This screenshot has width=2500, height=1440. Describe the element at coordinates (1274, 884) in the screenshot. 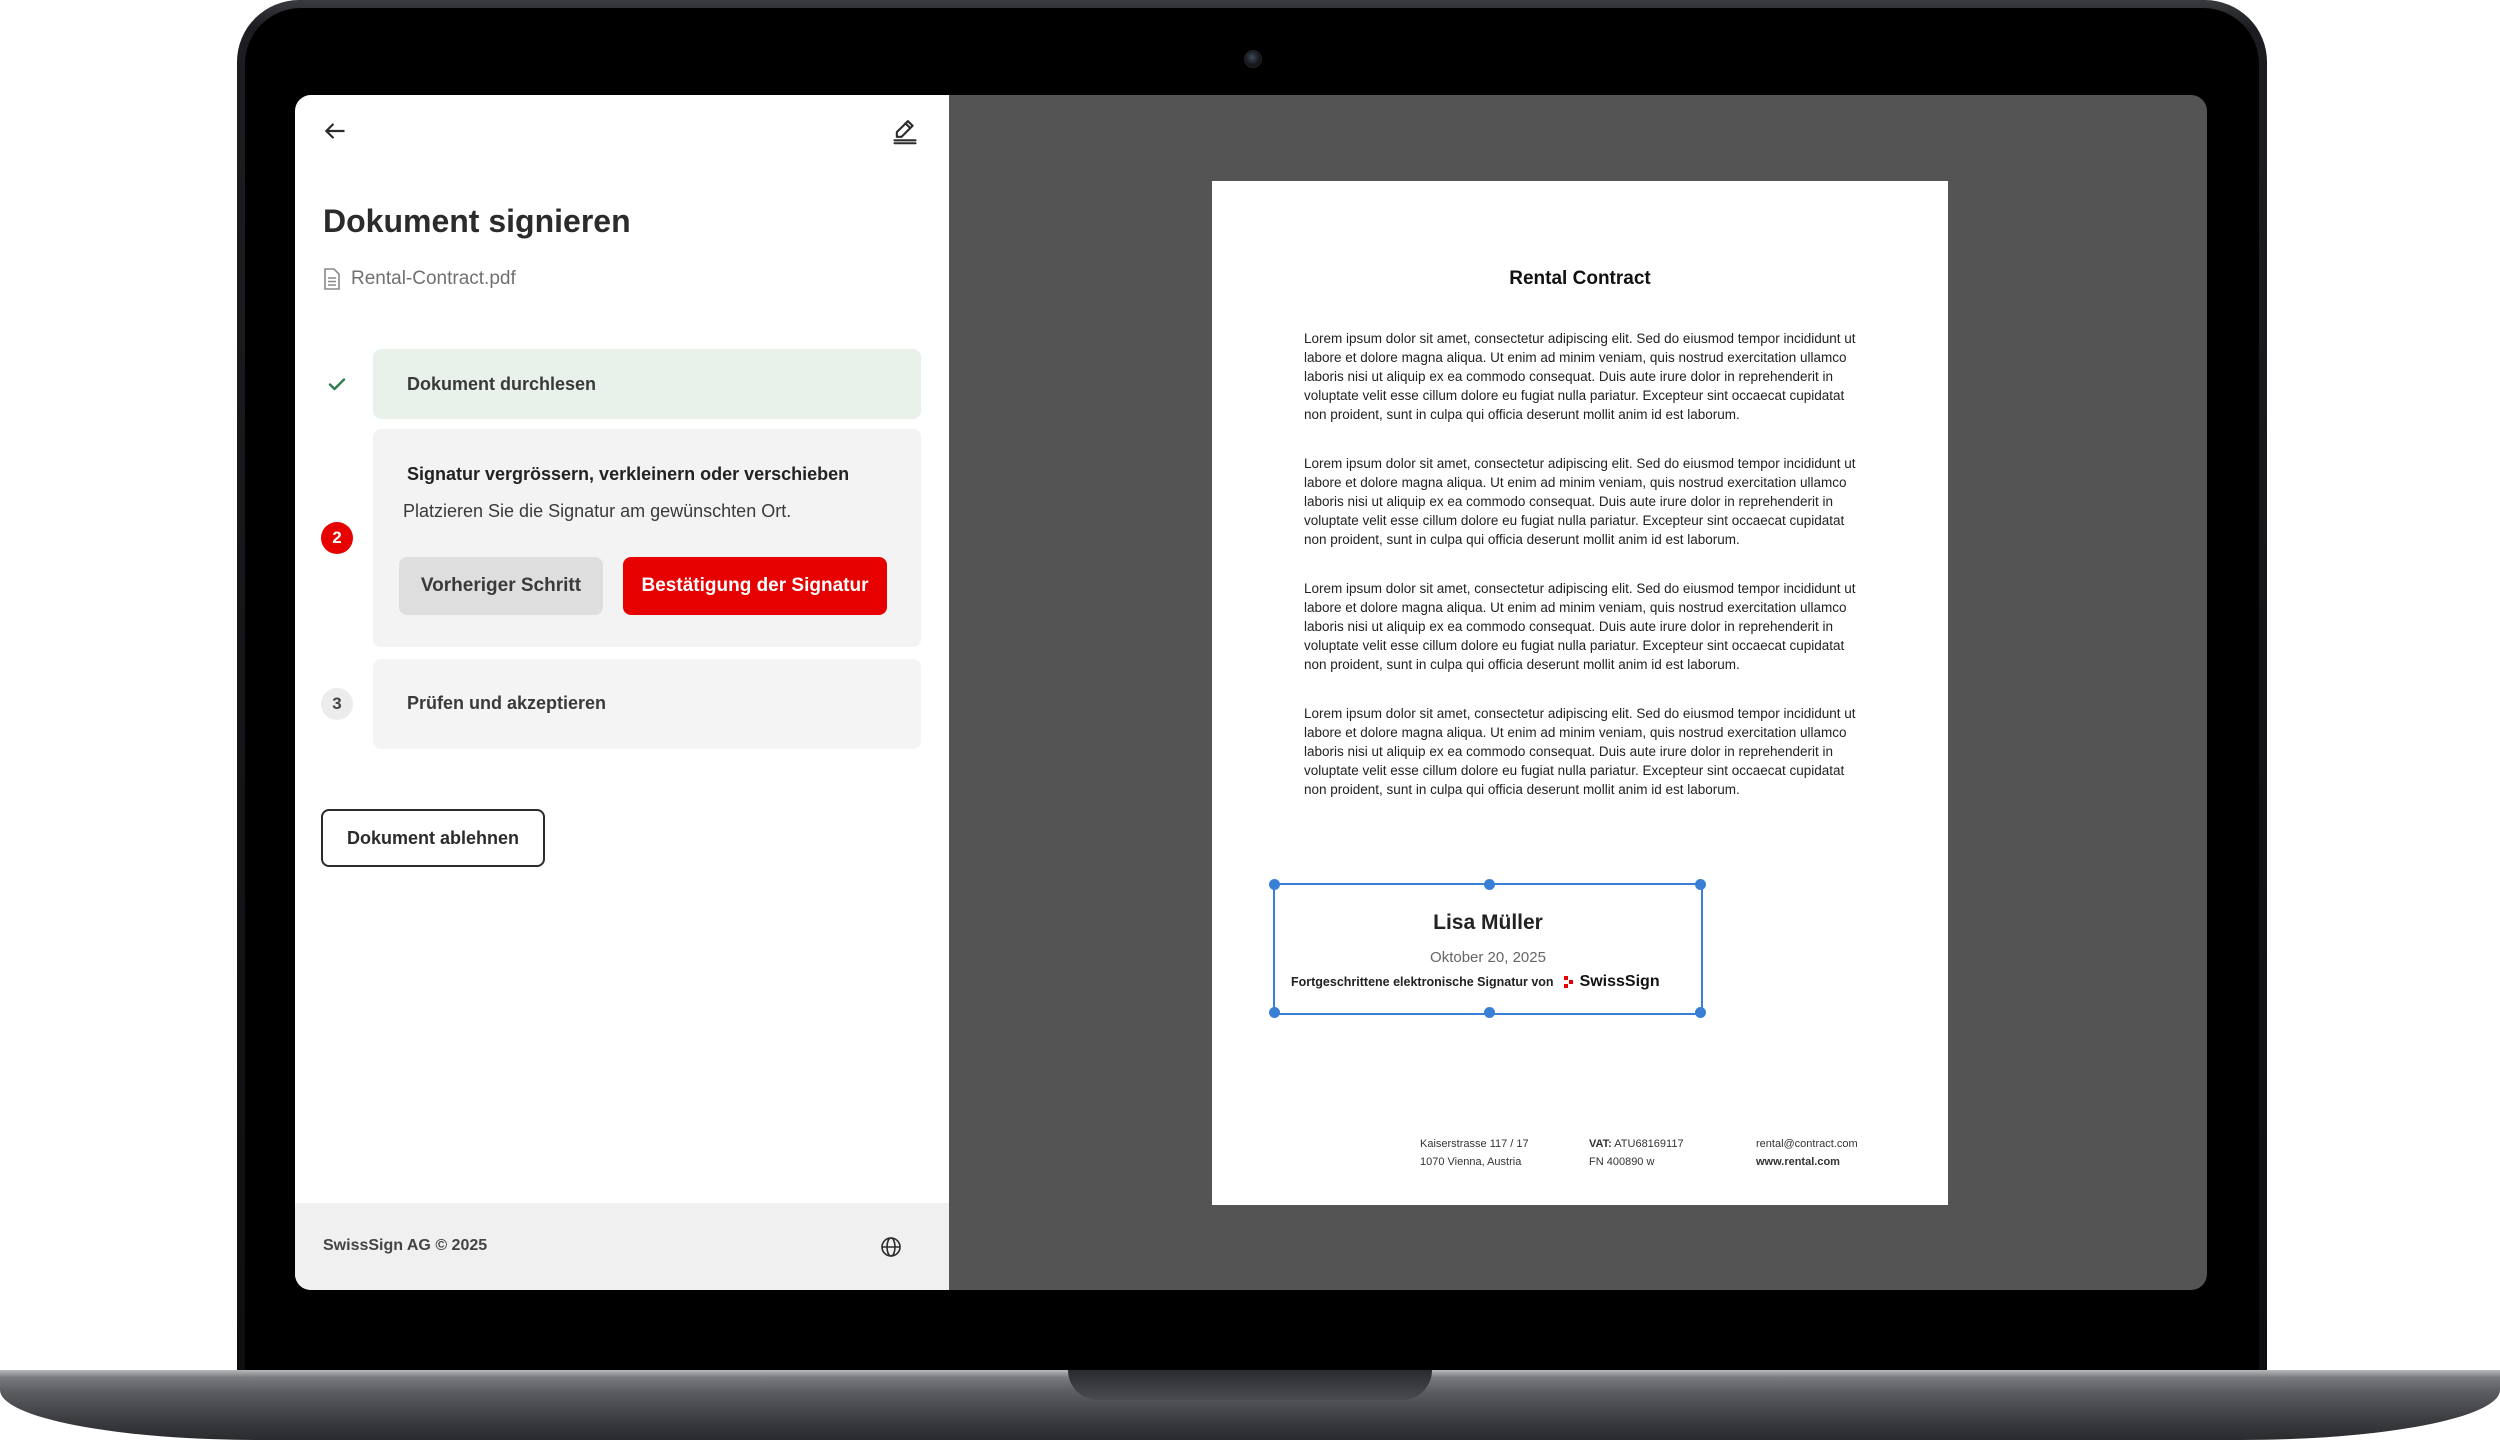

I see `resize-handle-top-left` at that location.